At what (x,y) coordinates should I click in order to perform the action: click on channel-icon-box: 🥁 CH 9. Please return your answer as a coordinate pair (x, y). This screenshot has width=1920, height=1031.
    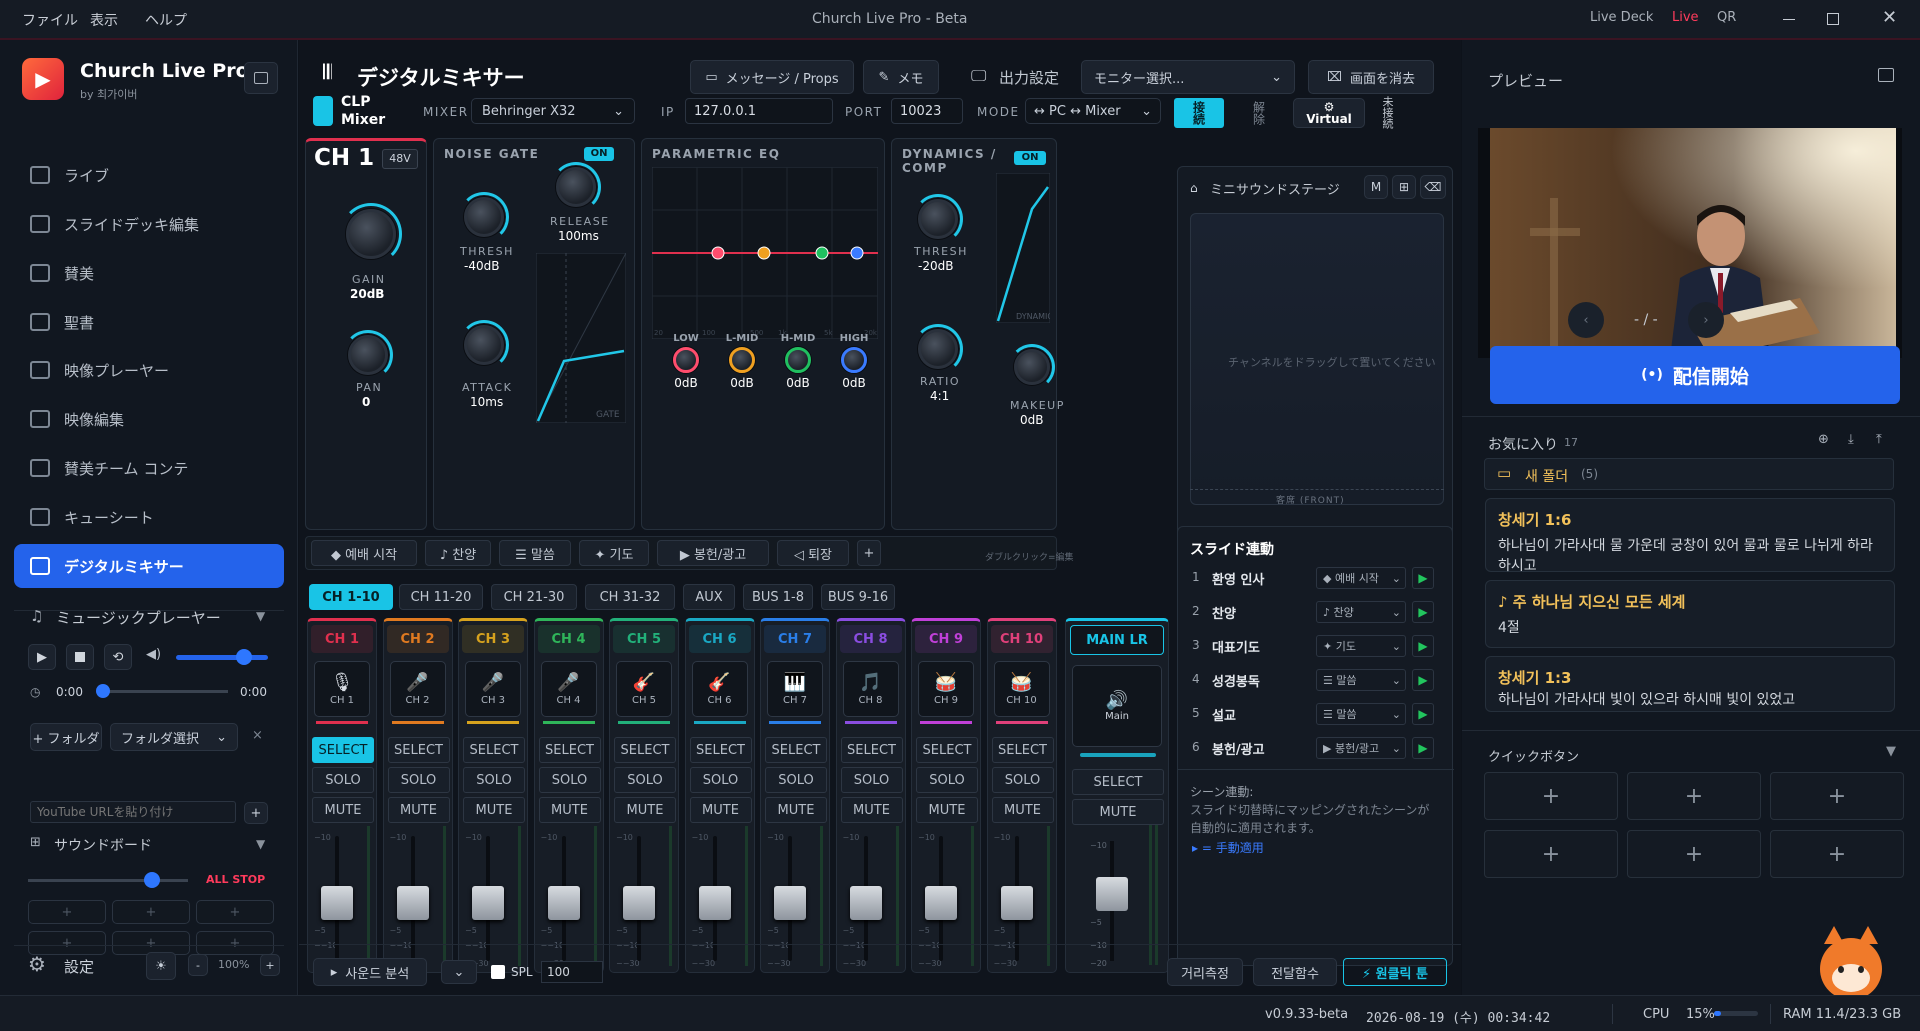
    Looking at the image, I should click on (946, 689).